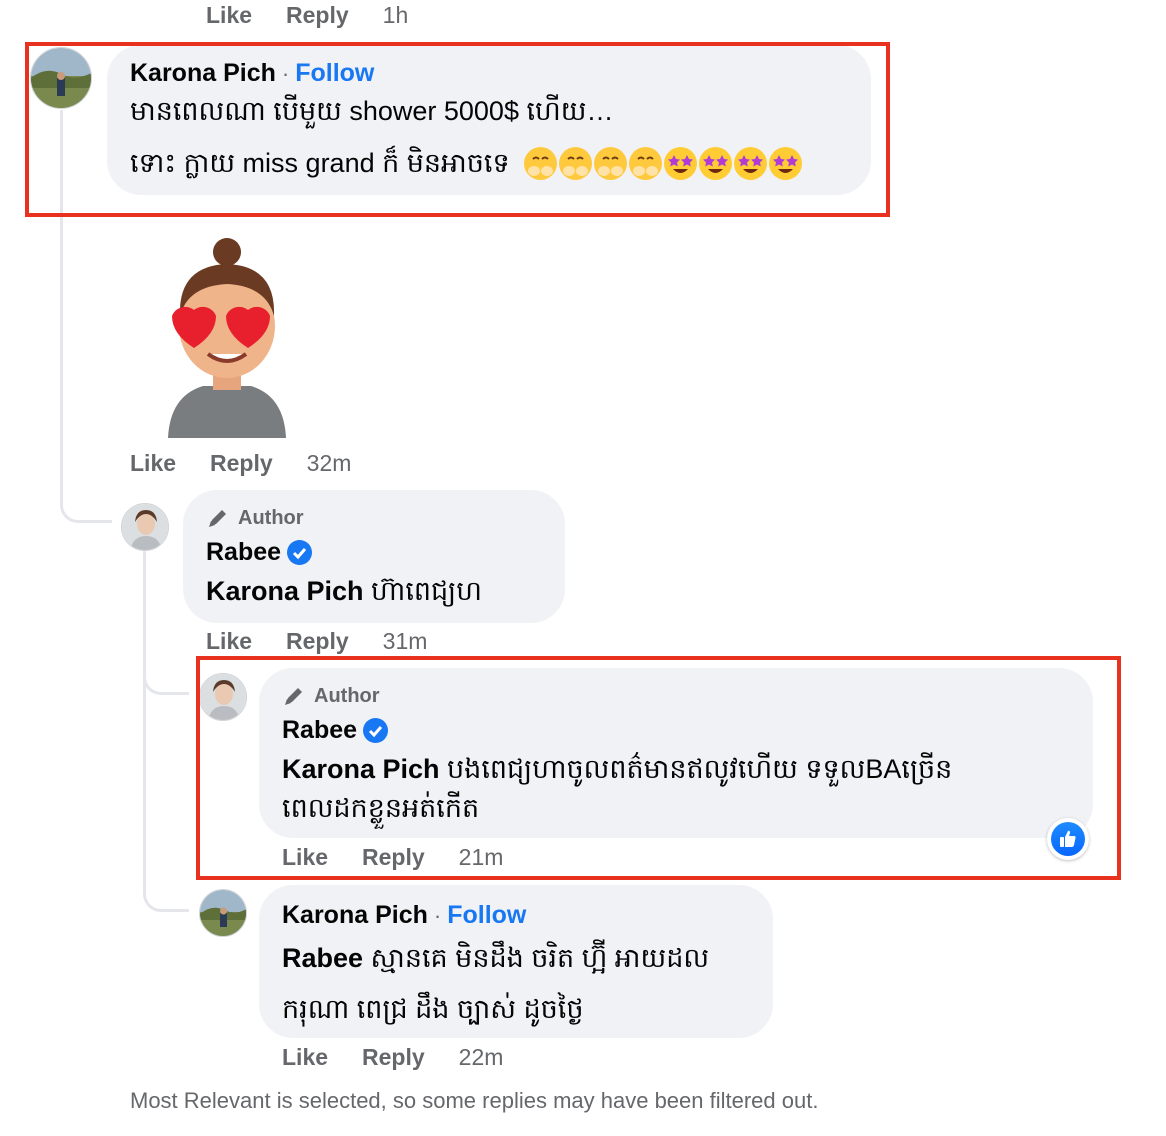 Image resolution: width=1166 pixels, height=1136 pixels. What do you see at coordinates (322, 958) in the screenshot?
I see `mention-link: Rabee` at bounding box center [322, 958].